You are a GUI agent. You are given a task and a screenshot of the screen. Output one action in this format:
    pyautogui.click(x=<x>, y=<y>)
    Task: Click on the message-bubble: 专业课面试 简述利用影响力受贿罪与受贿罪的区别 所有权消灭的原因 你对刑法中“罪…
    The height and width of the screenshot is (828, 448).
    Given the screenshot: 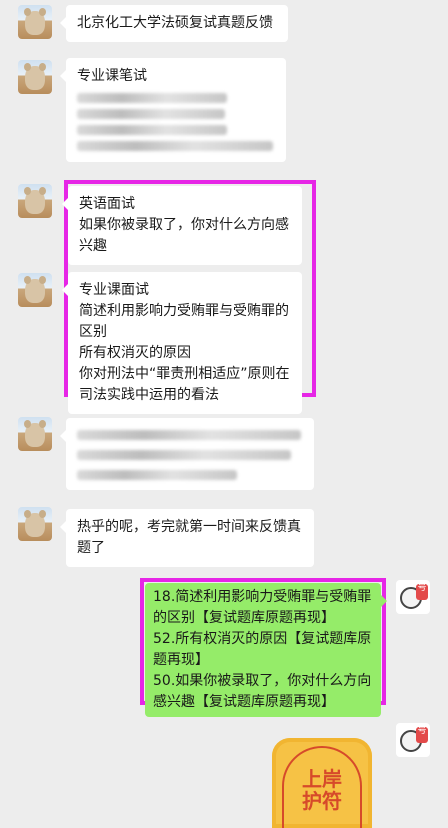 What is the action you would take?
    pyautogui.click(x=182, y=343)
    